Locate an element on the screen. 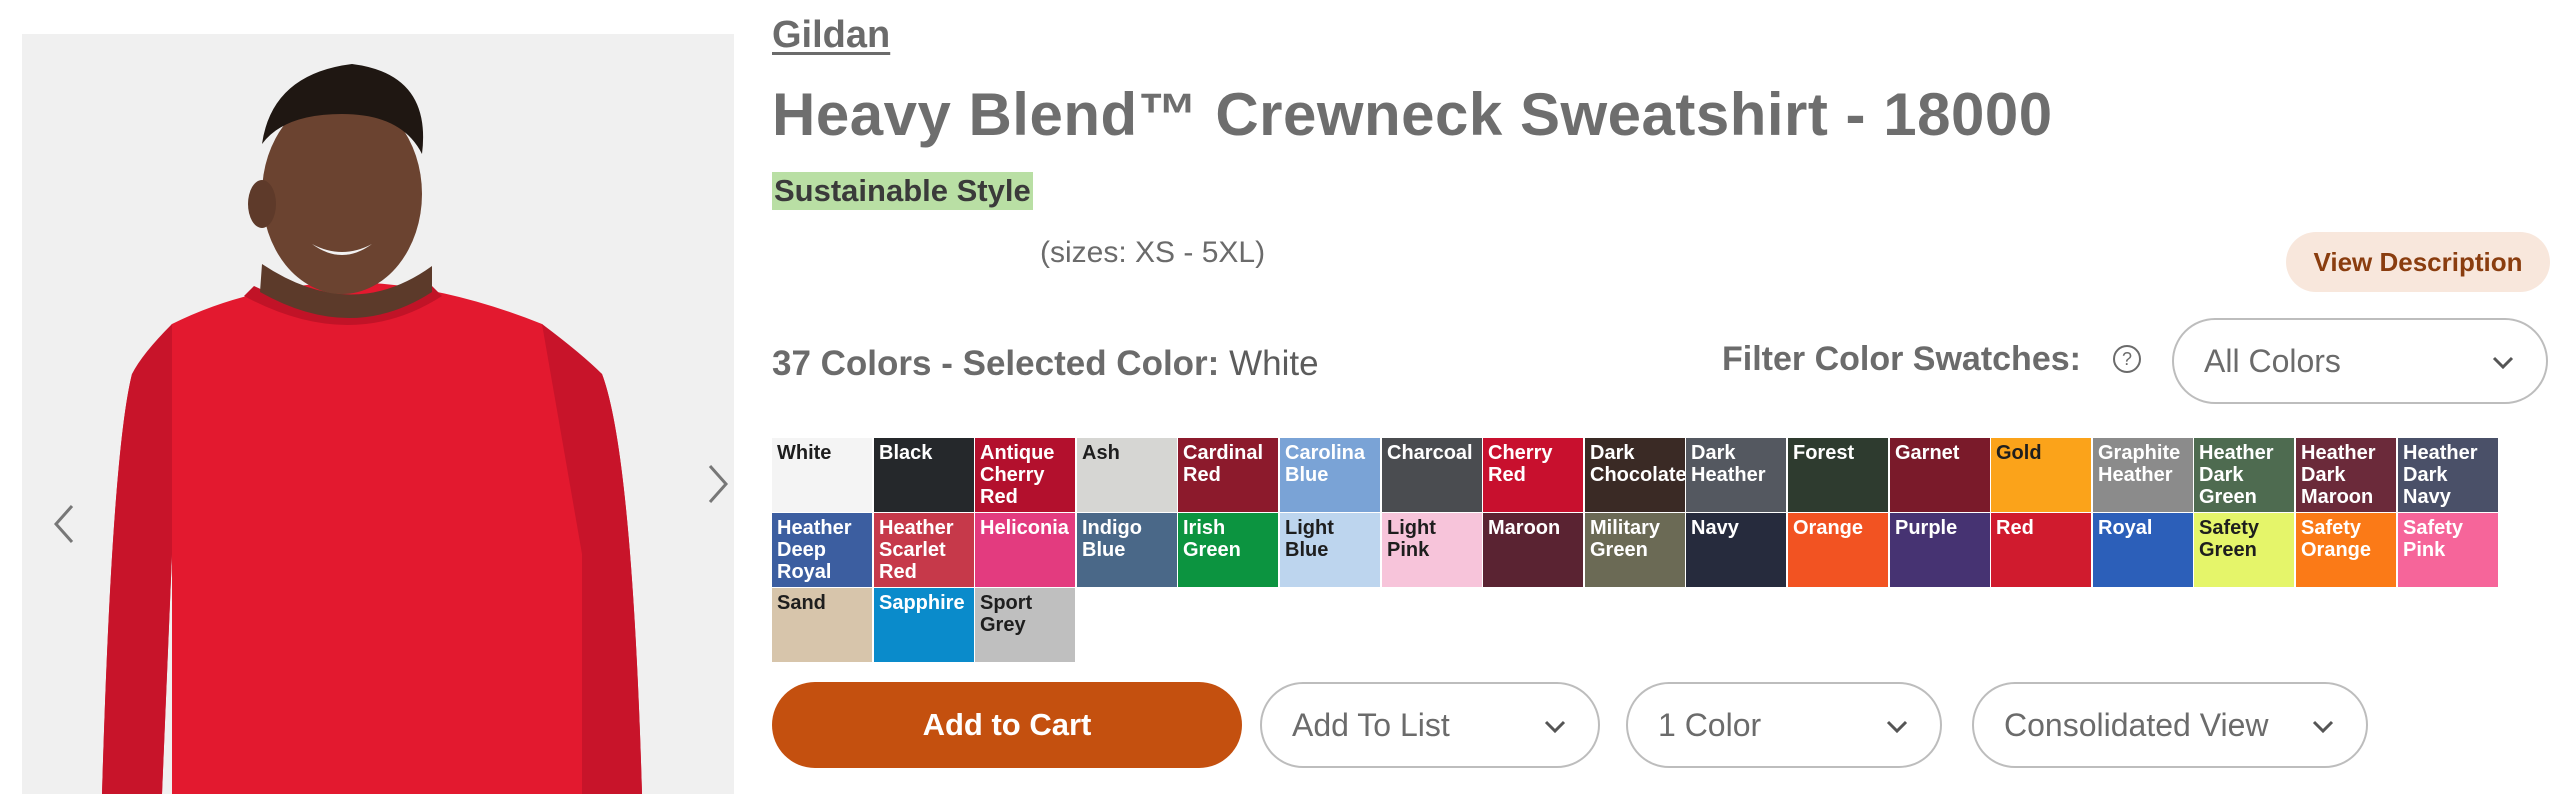 The width and height of the screenshot is (2560, 794). add-to-list-dropdown: Add To List is located at coordinates (1430, 725).